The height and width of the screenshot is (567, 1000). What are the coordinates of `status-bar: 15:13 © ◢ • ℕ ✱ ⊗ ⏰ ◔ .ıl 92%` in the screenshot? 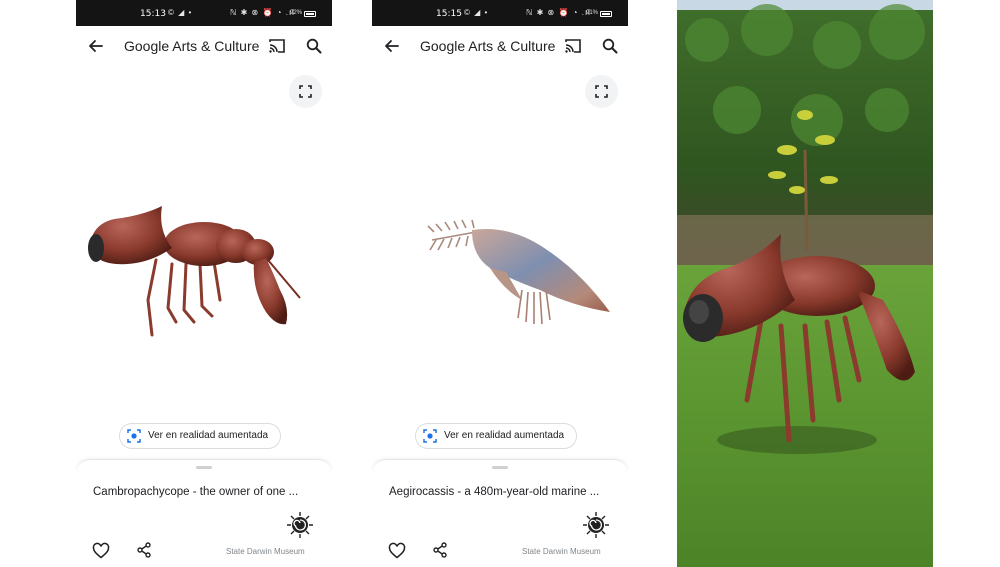 It's located at (204, 13).